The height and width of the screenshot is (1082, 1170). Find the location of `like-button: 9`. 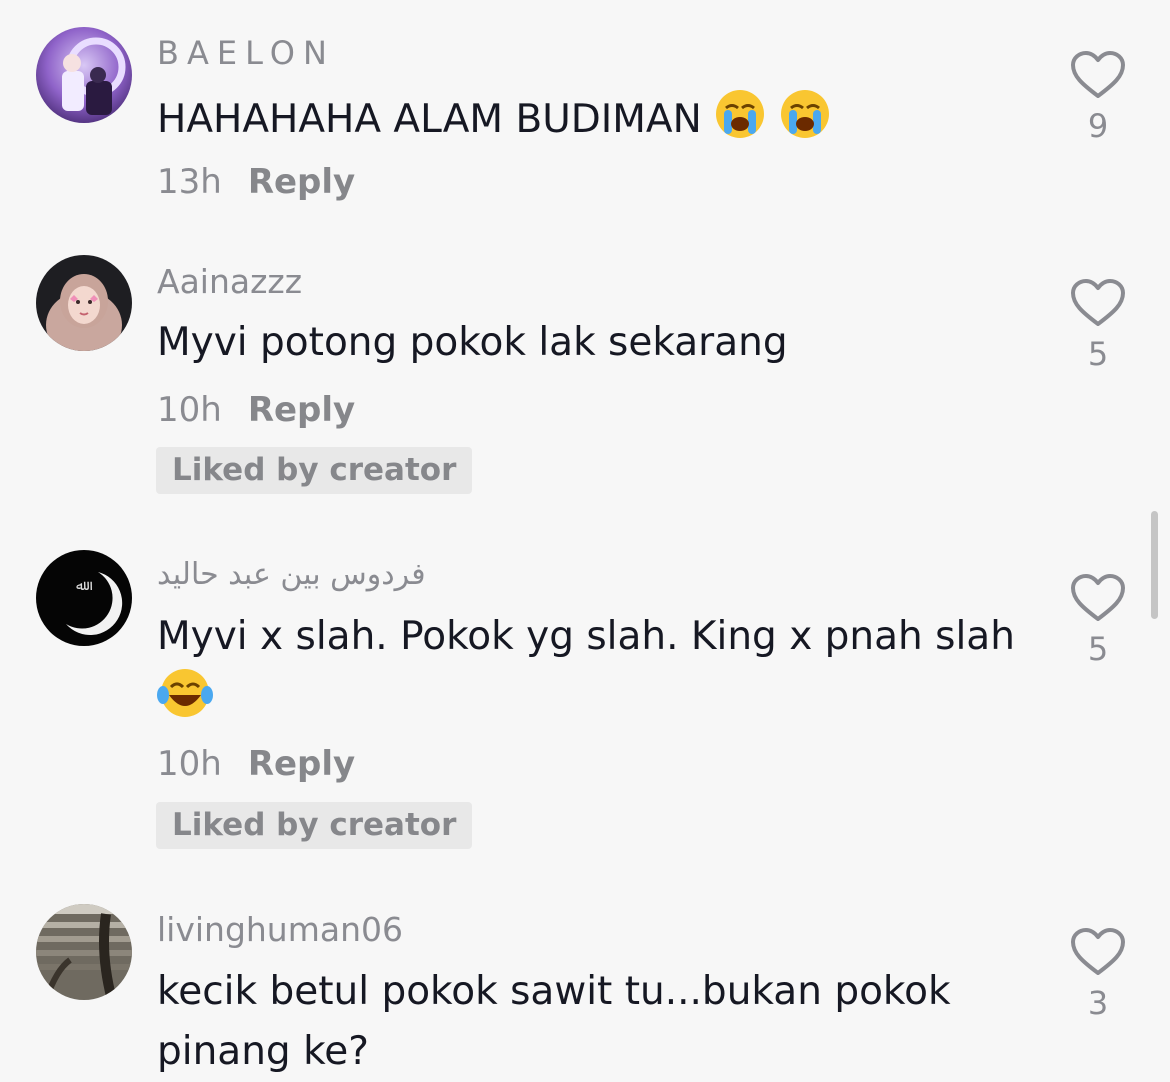

like-button: 9 is located at coordinates (1098, 97).